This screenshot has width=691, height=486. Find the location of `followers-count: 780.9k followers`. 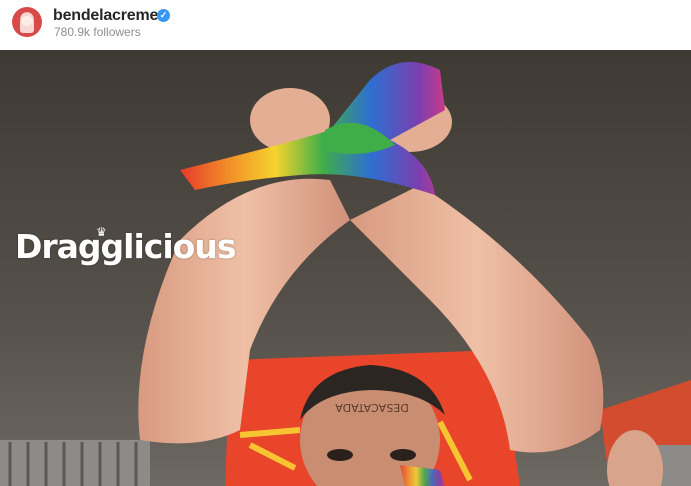

followers-count: 780.9k followers is located at coordinates (97, 32).